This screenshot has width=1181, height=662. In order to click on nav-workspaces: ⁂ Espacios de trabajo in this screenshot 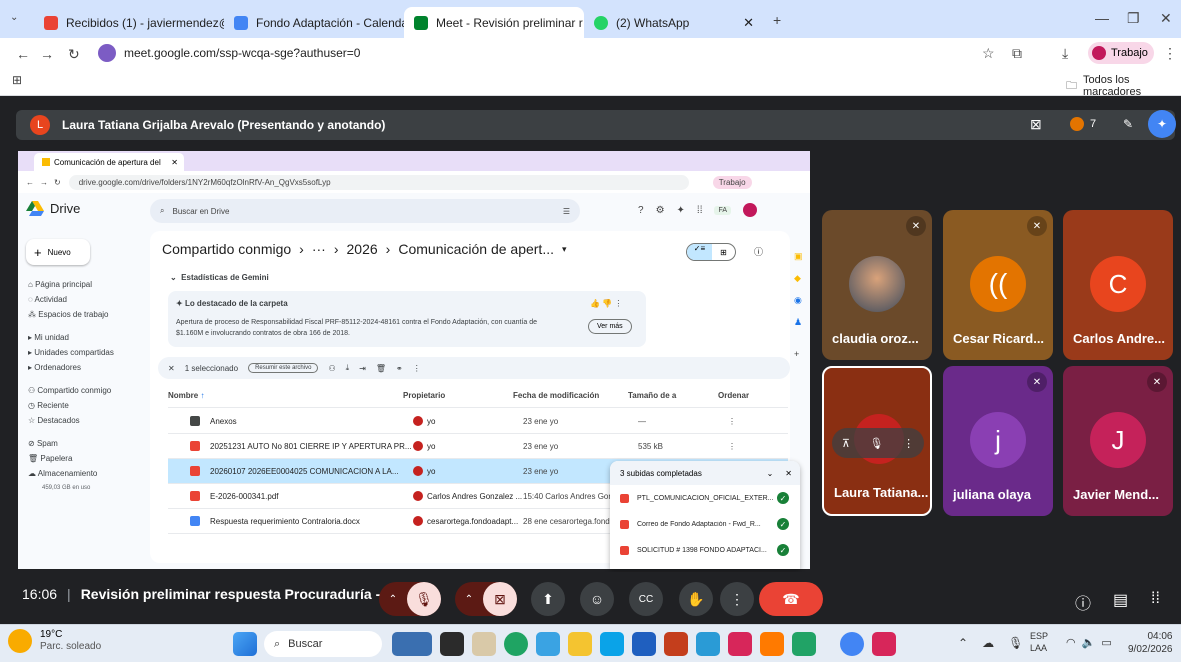, I will do `click(71, 314)`.